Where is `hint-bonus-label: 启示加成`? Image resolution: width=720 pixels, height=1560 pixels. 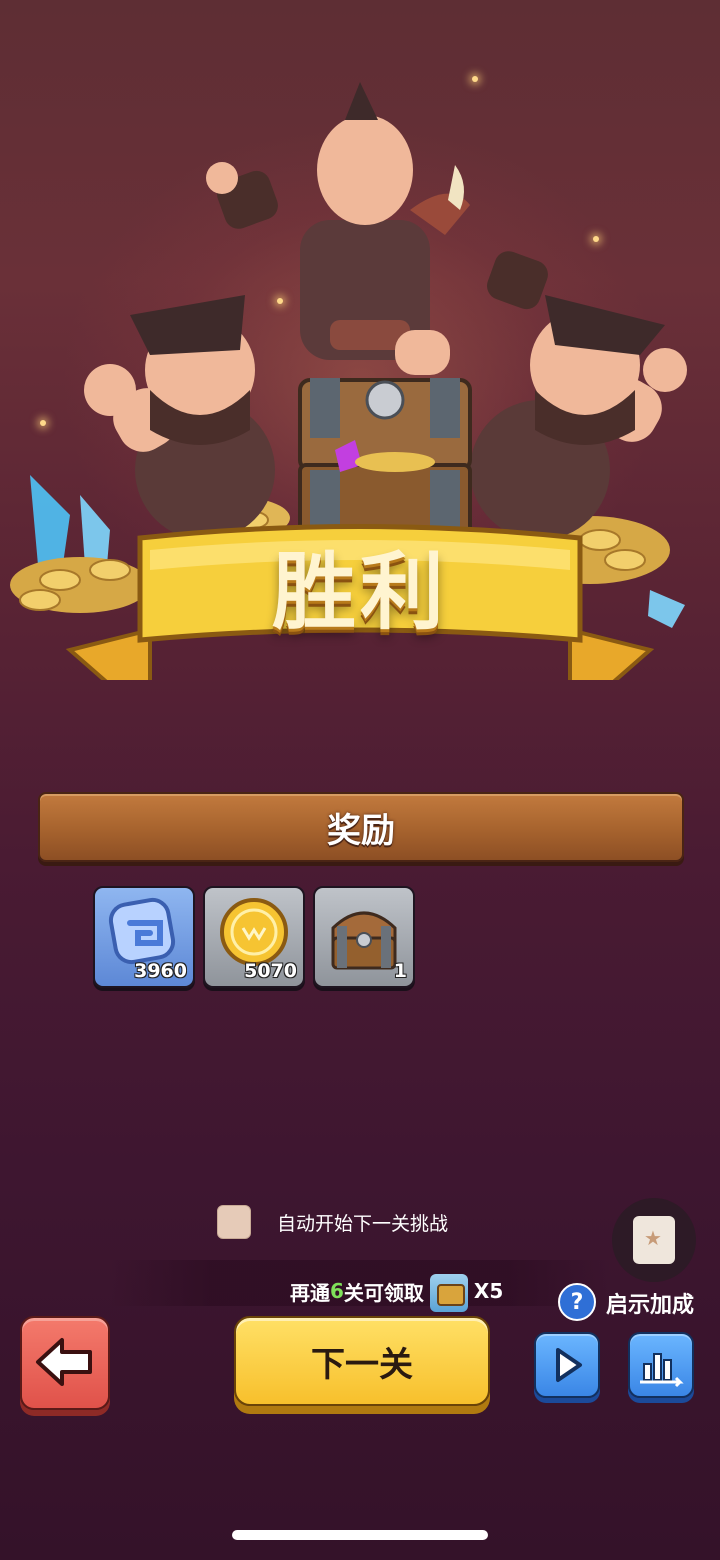 hint-bonus-label: 启示加成 is located at coordinates (650, 1305).